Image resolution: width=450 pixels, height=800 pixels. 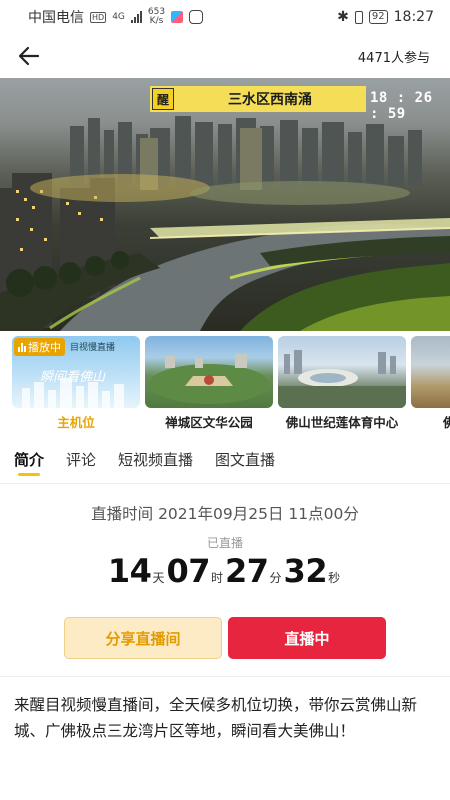 I want to click on carrier-name: 中国电信, so click(x=56, y=18).